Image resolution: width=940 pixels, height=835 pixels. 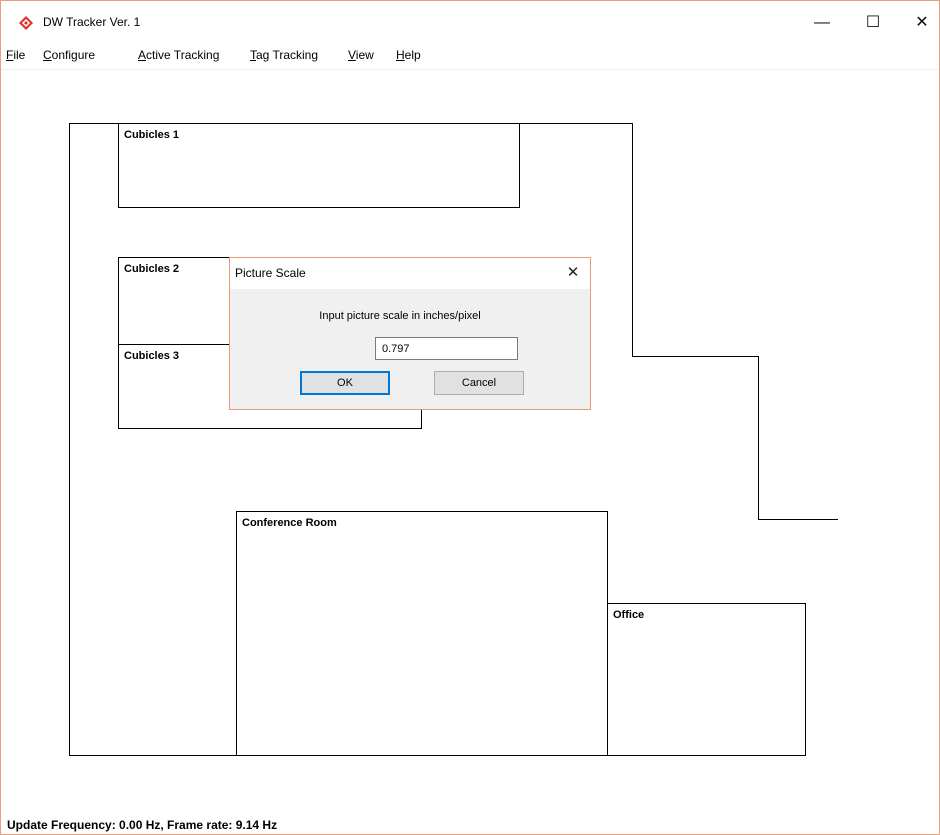 I want to click on dialog-prompt-label: Input picture scale in inches/pixel, so click(x=400, y=316).